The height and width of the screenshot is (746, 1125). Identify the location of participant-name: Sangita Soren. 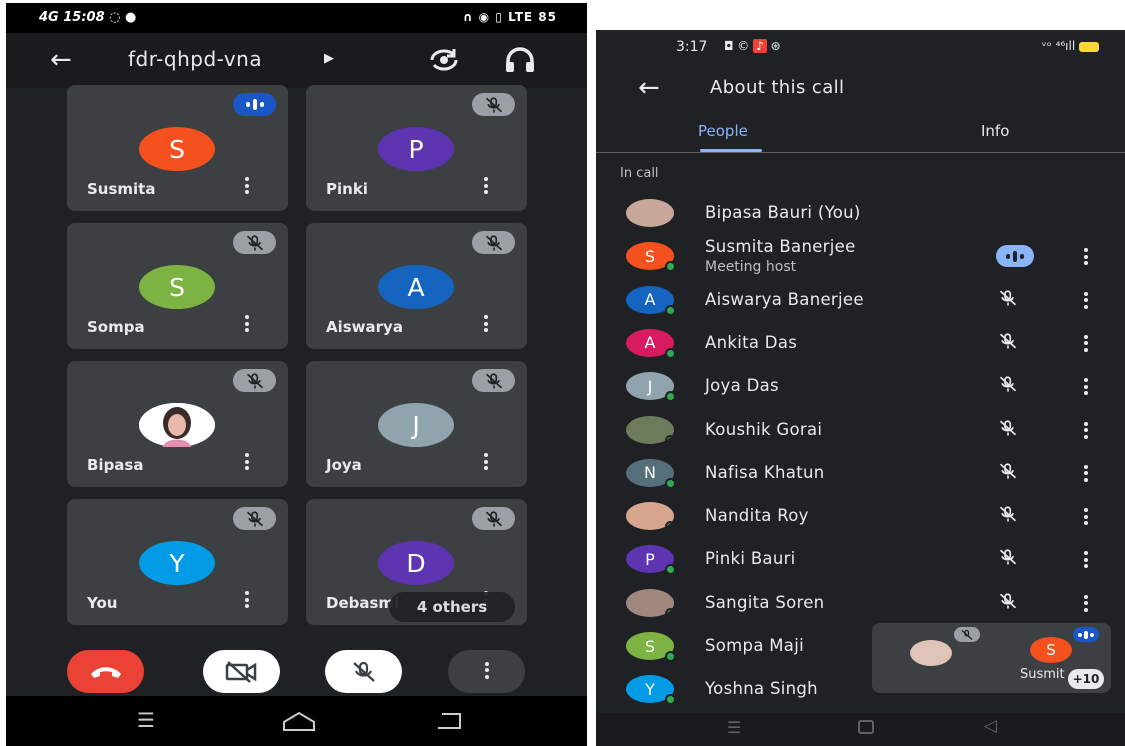
(765, 602).